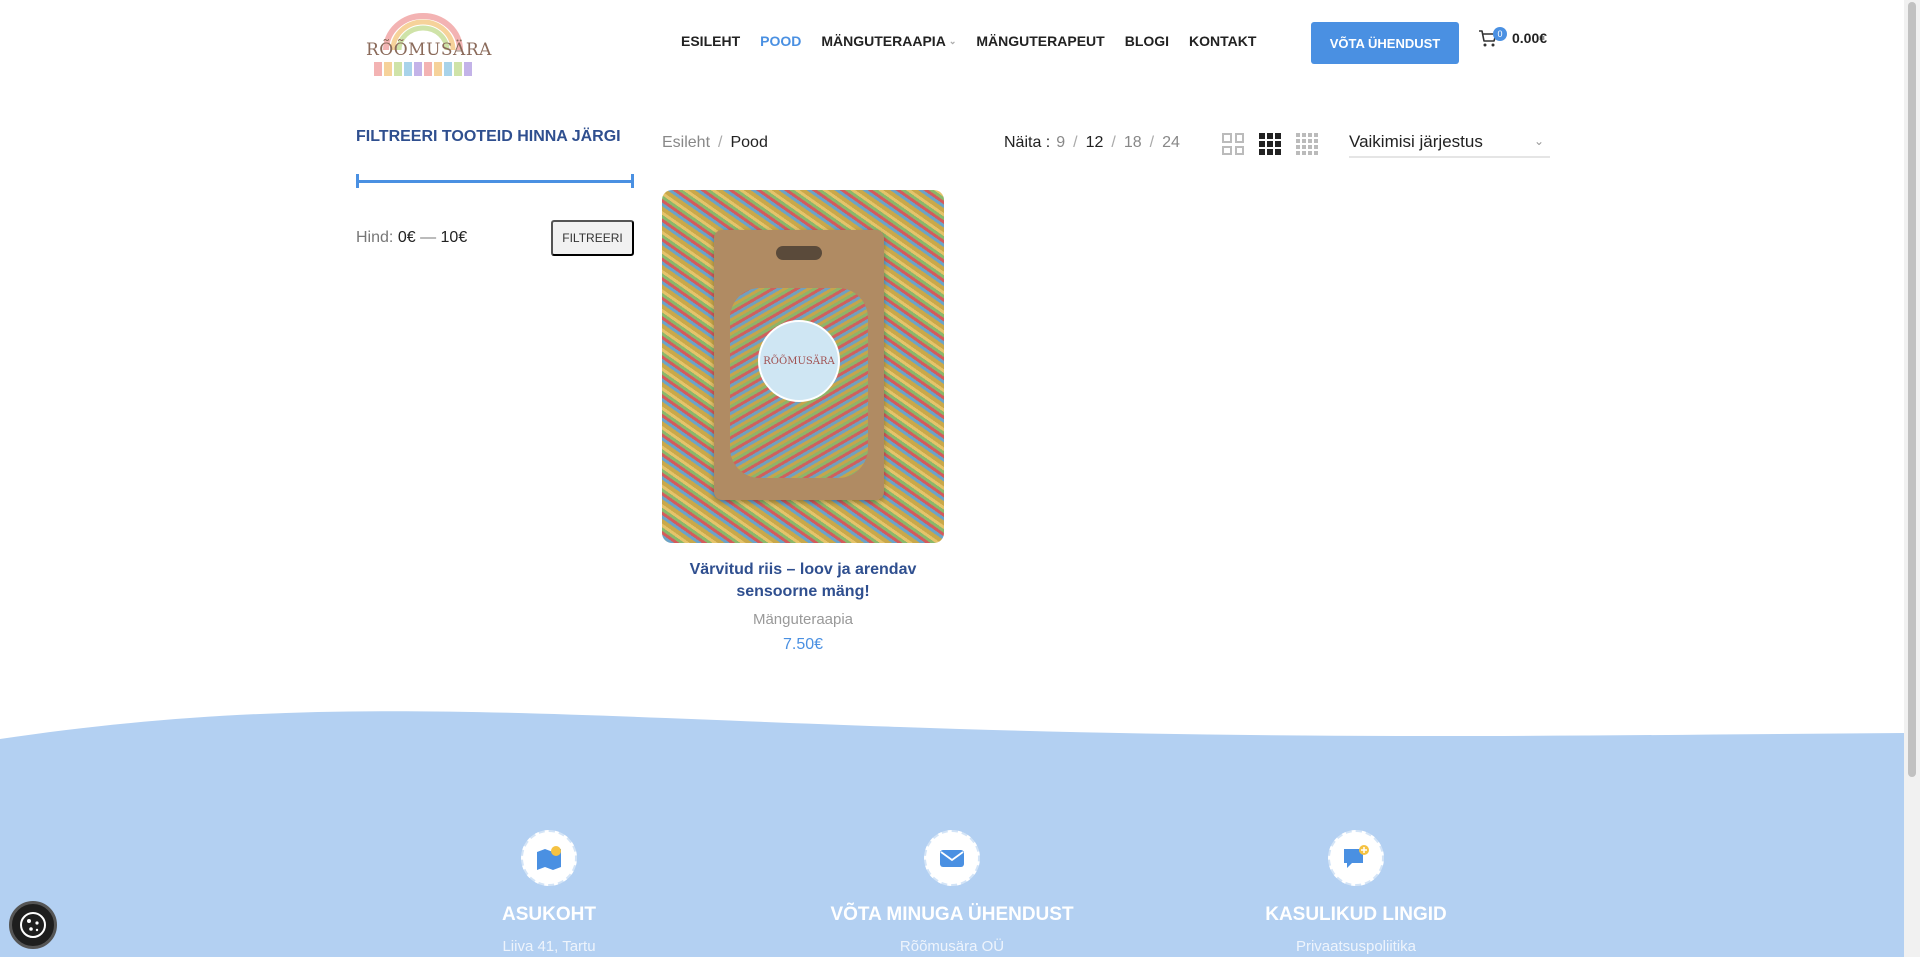  I want to click on price-label: Hind:, so click(375, 237).